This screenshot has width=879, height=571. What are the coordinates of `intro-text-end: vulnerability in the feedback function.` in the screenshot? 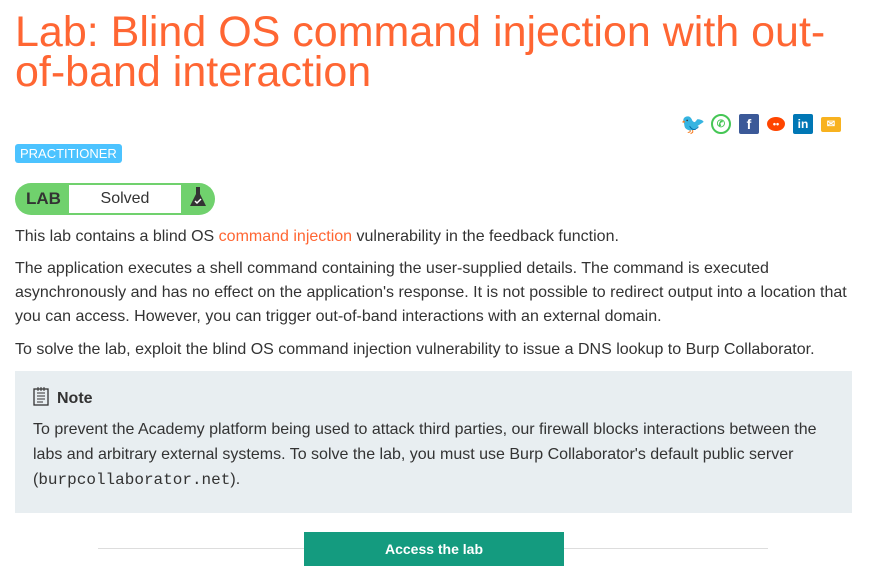 It's located at (485, 236).